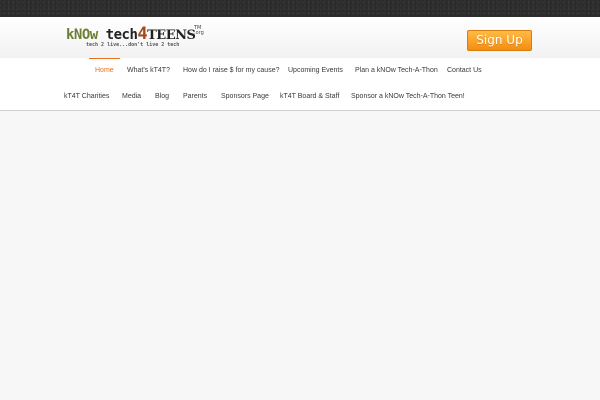  Describe the element at coordinates (162, 97) in the screenshot. I see `nav-item-blog: Blog` at that location.